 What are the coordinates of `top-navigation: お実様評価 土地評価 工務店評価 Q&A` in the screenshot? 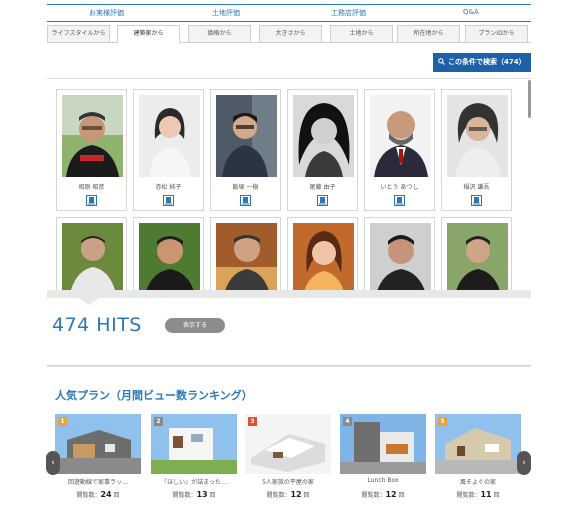 It's located at (289, 13).